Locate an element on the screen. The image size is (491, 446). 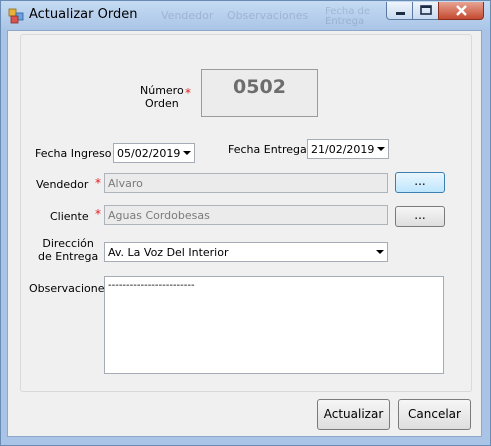
vendedor-field: Alvaro is located at coordinates (246, 183).